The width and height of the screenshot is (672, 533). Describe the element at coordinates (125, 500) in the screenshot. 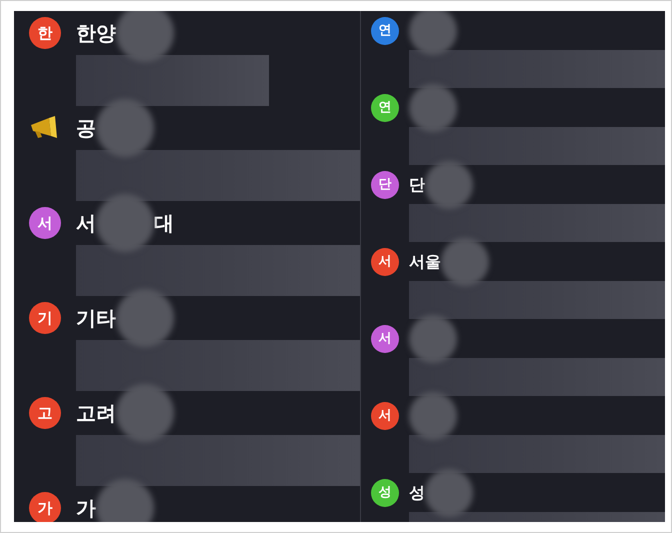

I see `redaction-blob` at that location.